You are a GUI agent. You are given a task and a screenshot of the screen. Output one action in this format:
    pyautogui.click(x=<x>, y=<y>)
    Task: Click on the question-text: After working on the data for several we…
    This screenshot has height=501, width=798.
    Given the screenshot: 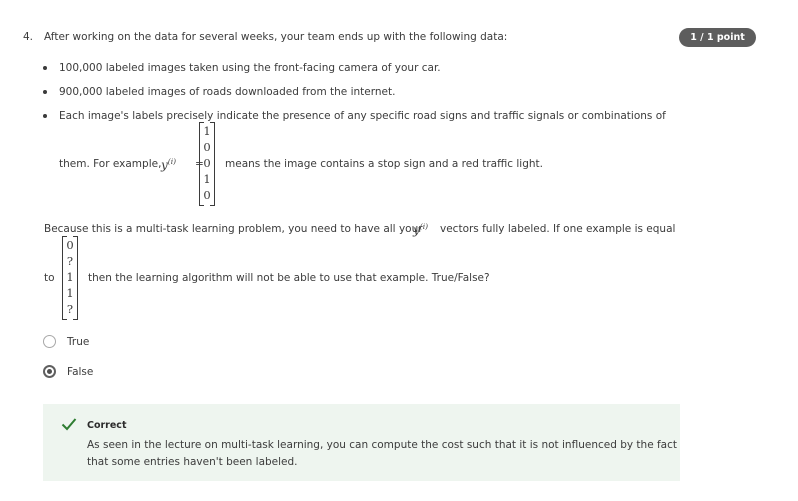 What is the action you would take?
    pyautogui.click(x=276, y=37)
    